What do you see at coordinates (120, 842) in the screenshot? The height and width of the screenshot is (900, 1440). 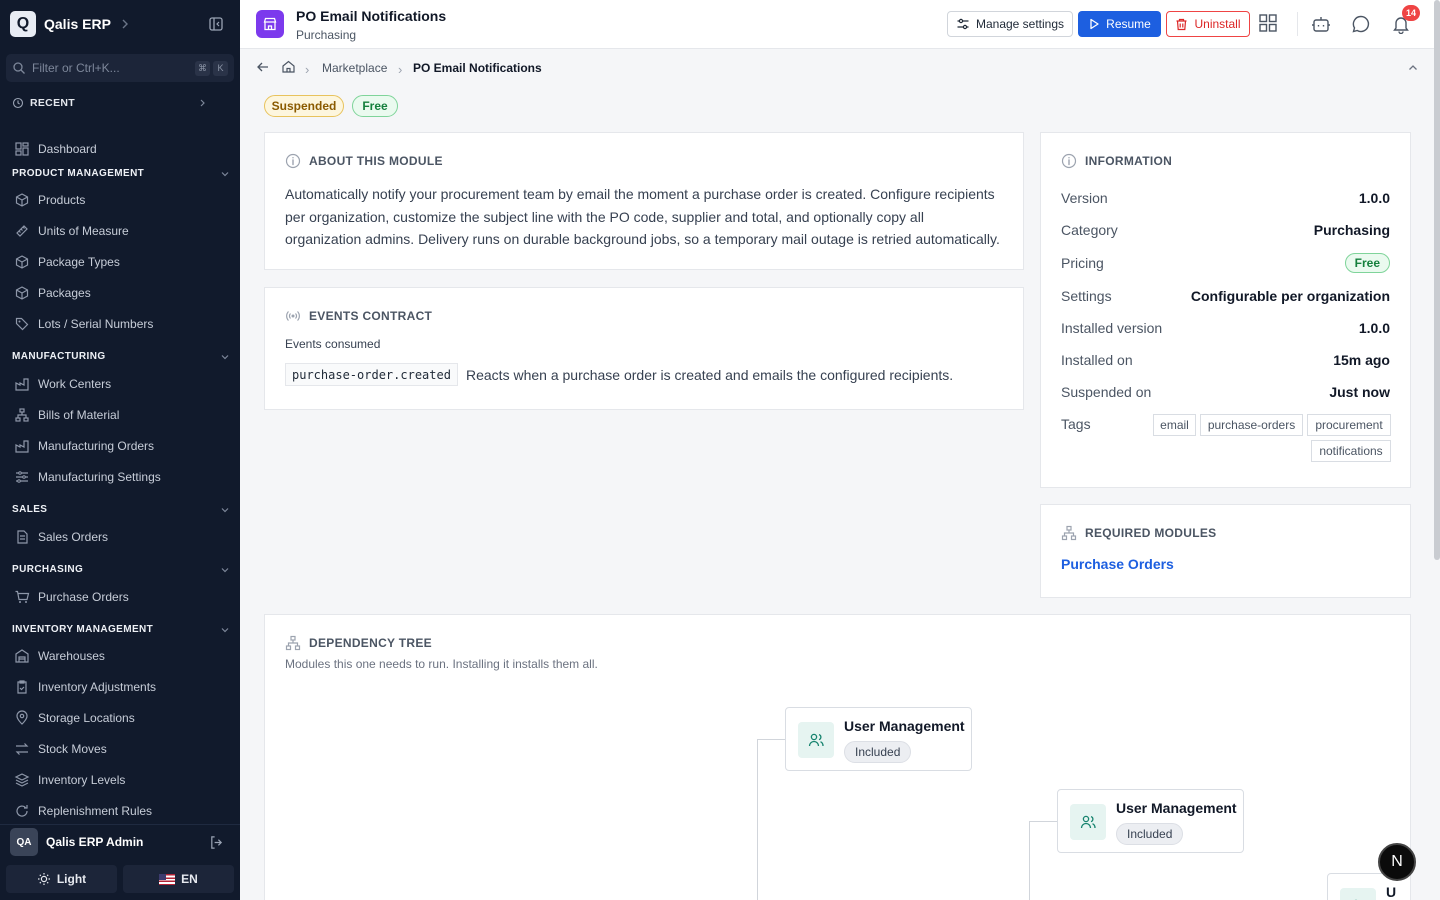 I see `user-menu: QA Qalis ERP Admin` at bounding box center [120, 842].